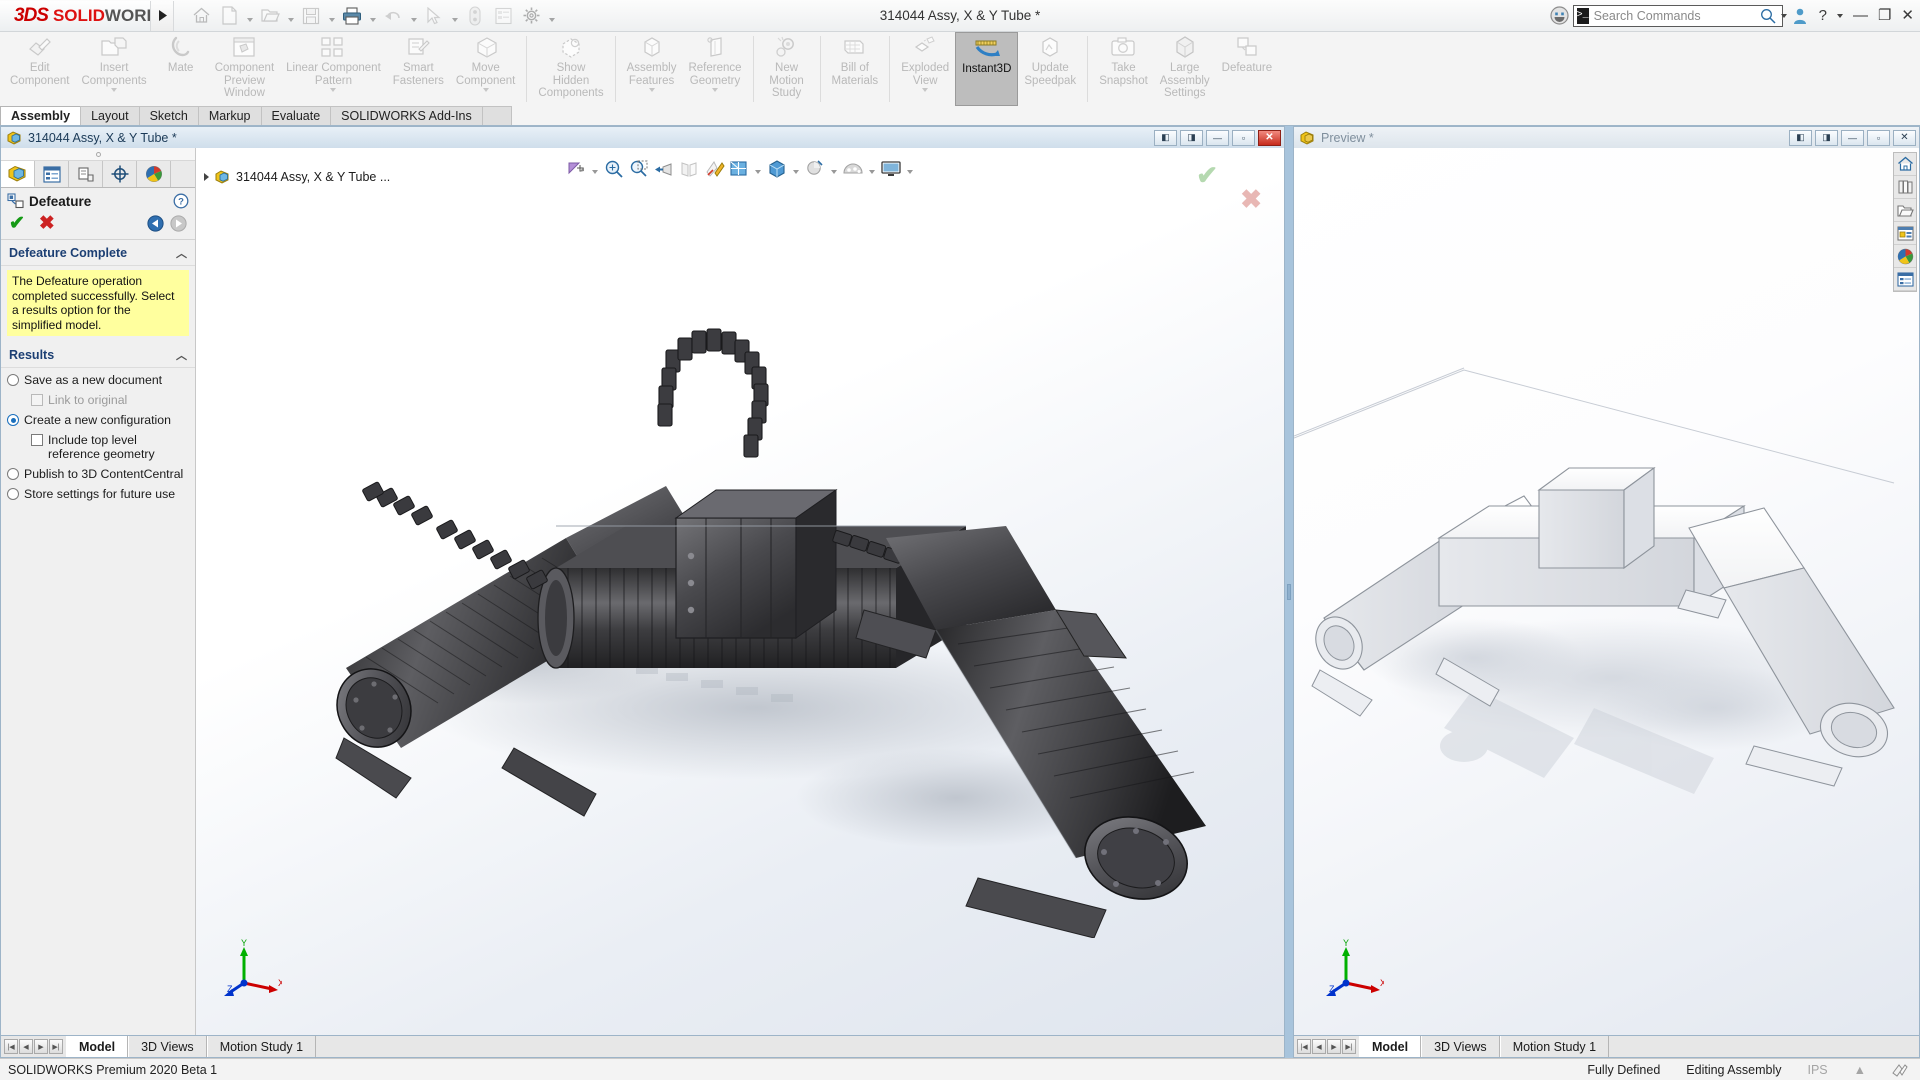 This screenshot has width=1920, height=1080. I want to click on dimxpert-manager-tab, so click(120, 174).